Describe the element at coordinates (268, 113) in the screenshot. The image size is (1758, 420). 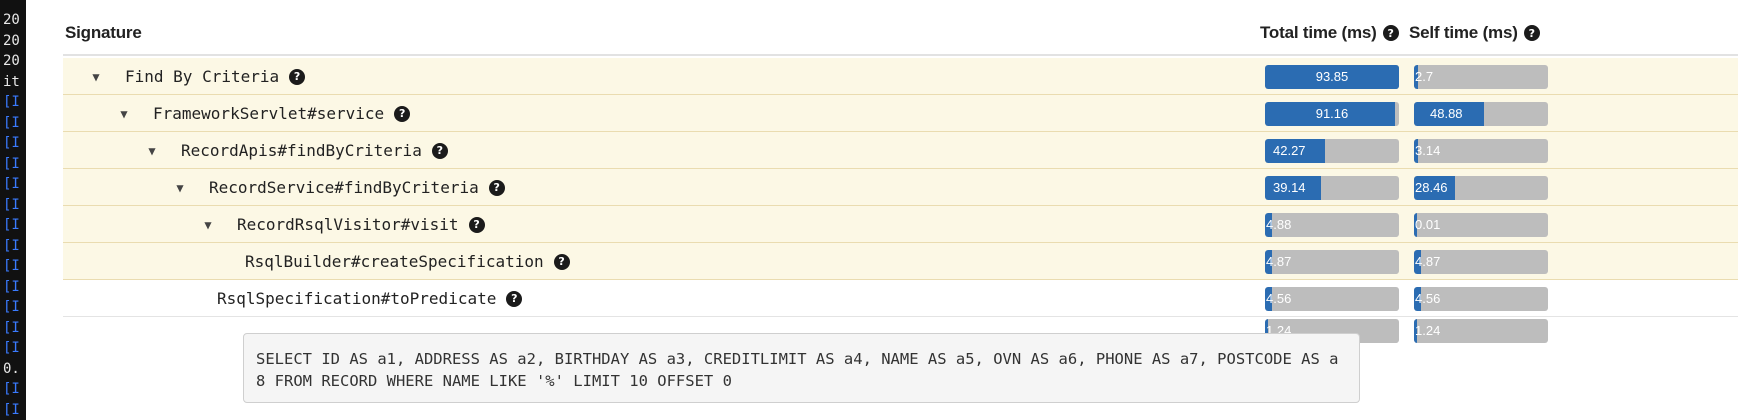
I see `trace-label: FrameworkServlet#service` at that location.